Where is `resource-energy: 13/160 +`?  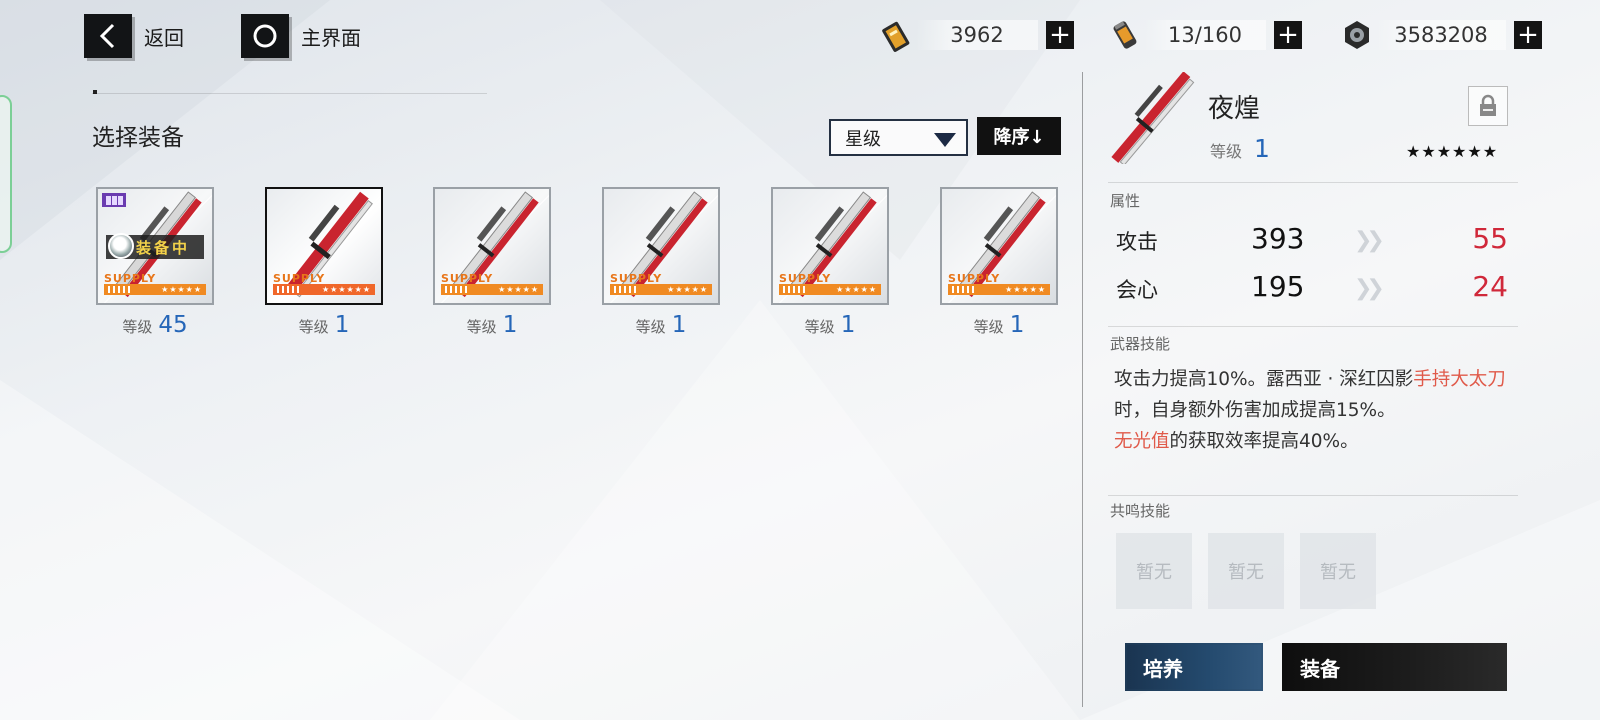
resource-energy: 13/160 + is located at coordinates (1204, 35).